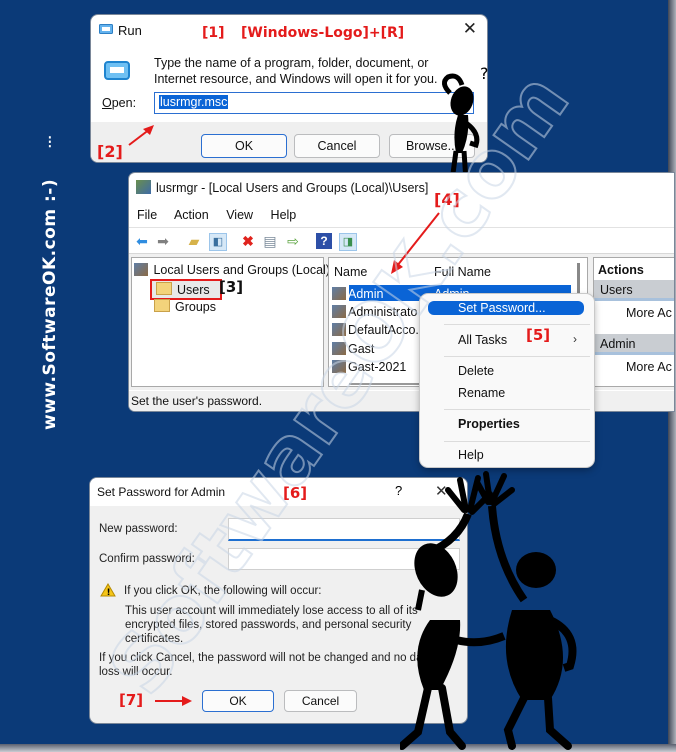  Describe the element at coordinates (223, 215) in the screenshot. I see `menu-bar: File Action View Help` at that location.